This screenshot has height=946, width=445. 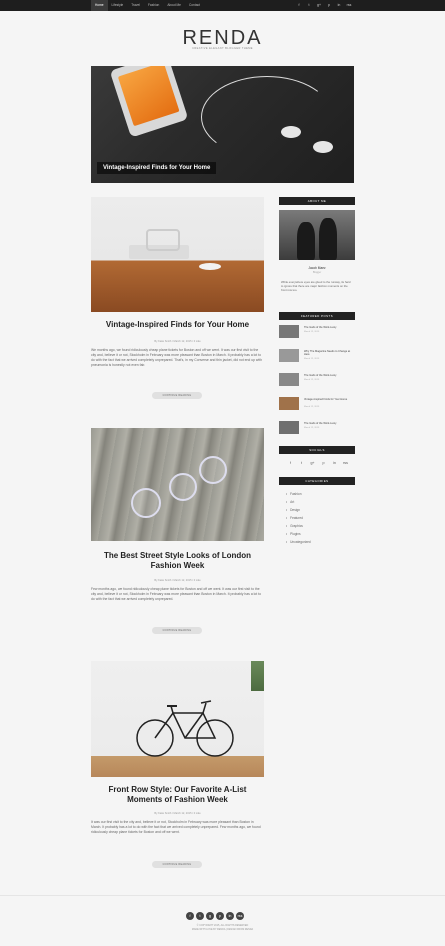 I want to click on phone-screen, so click(x=148, y=96).